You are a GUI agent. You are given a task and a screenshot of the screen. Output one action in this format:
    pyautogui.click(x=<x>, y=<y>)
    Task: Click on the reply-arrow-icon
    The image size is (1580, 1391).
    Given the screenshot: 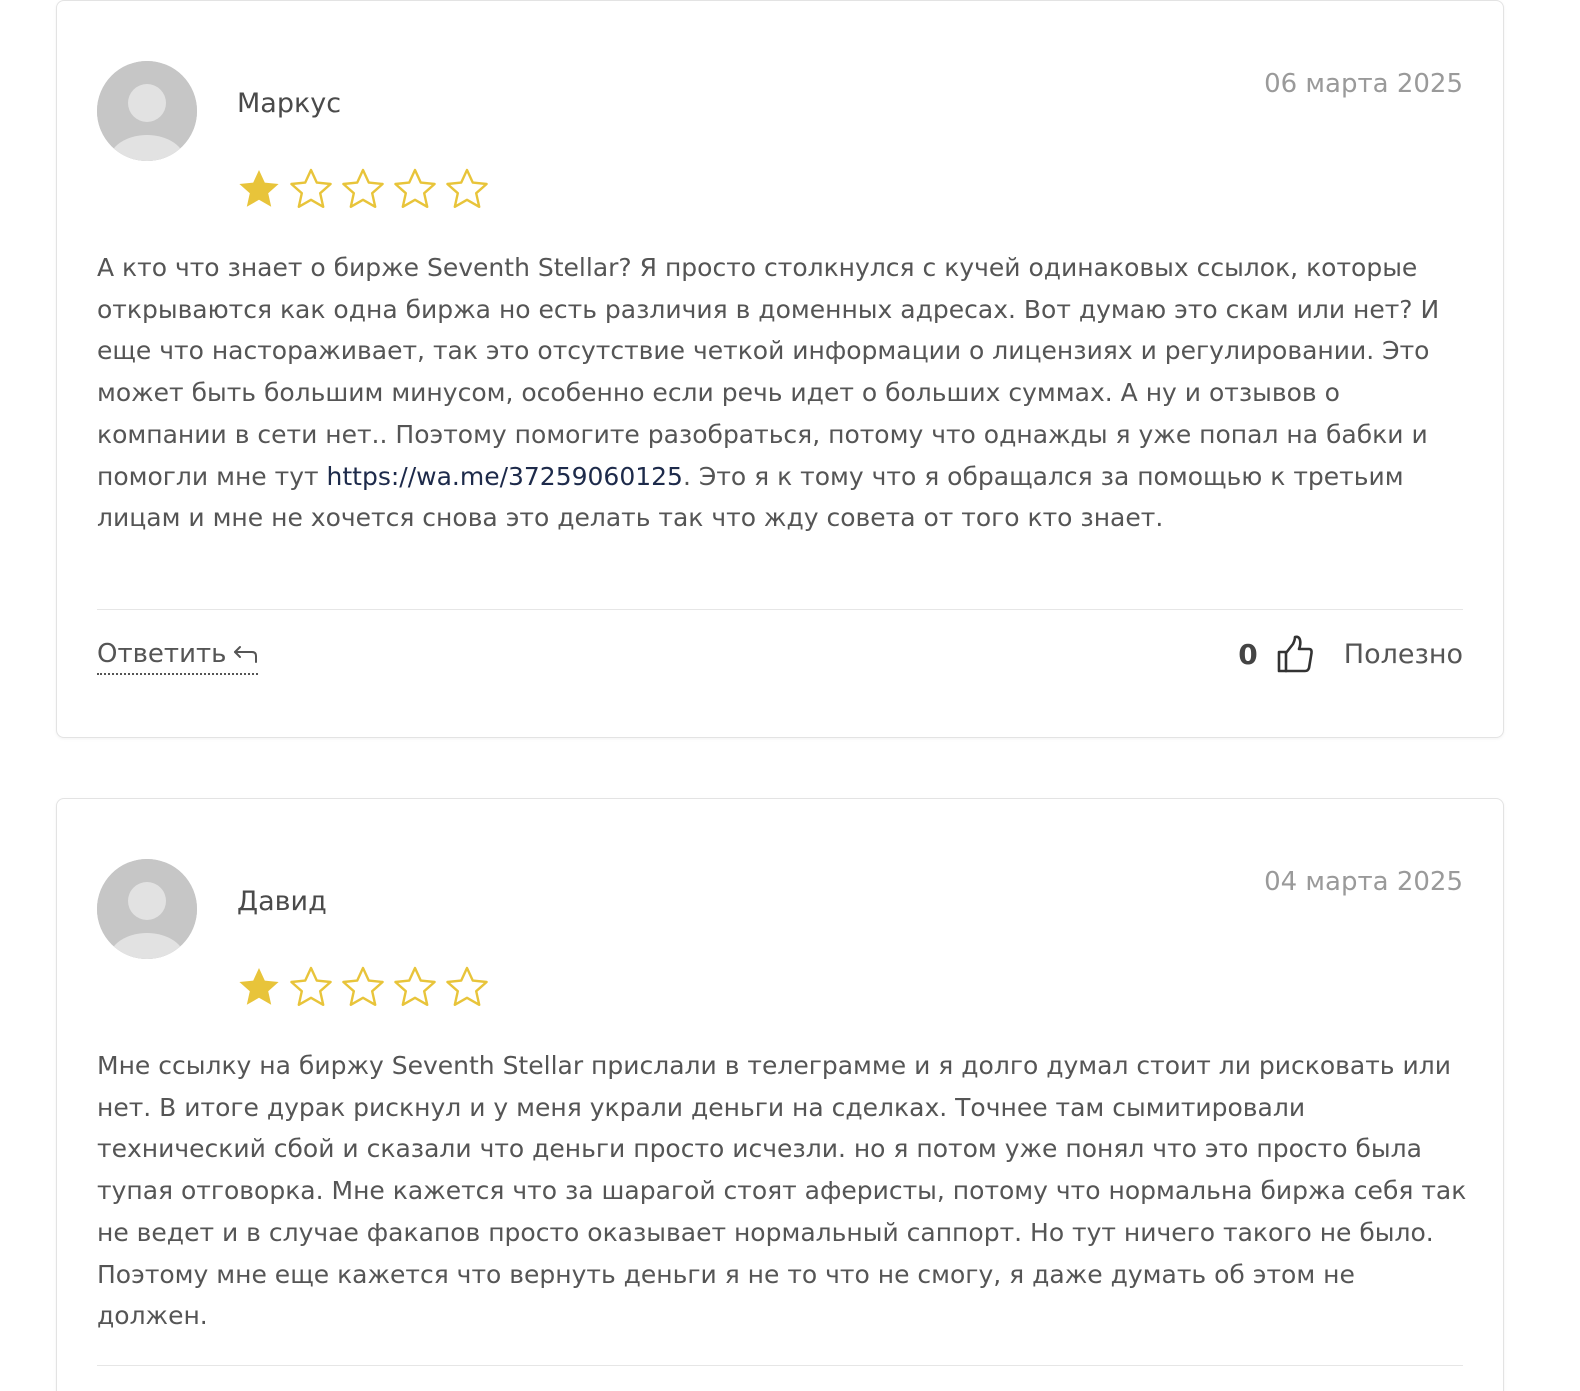 What is the action you would take?
    pyautogui.click(x=246, y=654)
    